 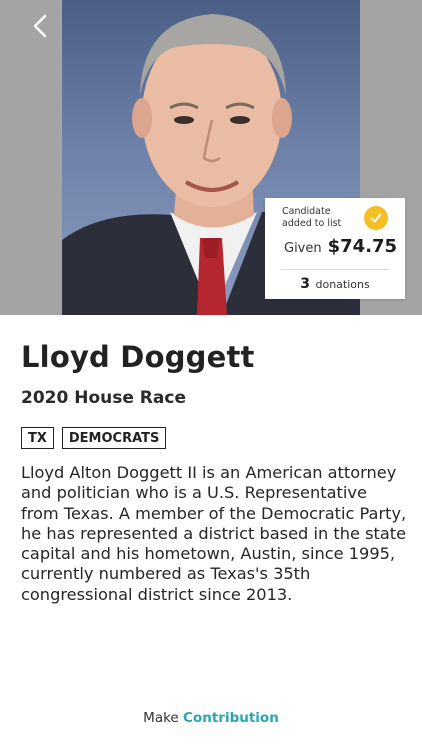 I want to click on make-label: Make, so click(x=161, y=718).